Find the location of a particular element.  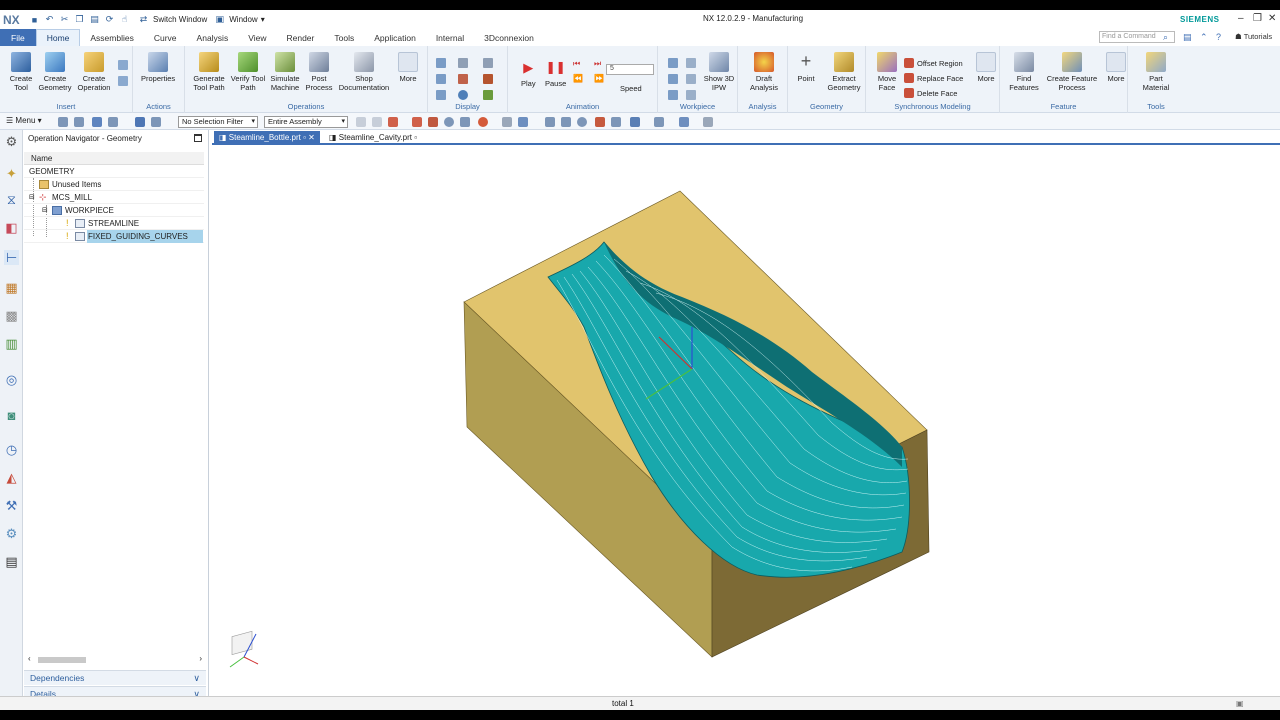

step-forward-icon: ⏭ is located at coordinates (599, 64).